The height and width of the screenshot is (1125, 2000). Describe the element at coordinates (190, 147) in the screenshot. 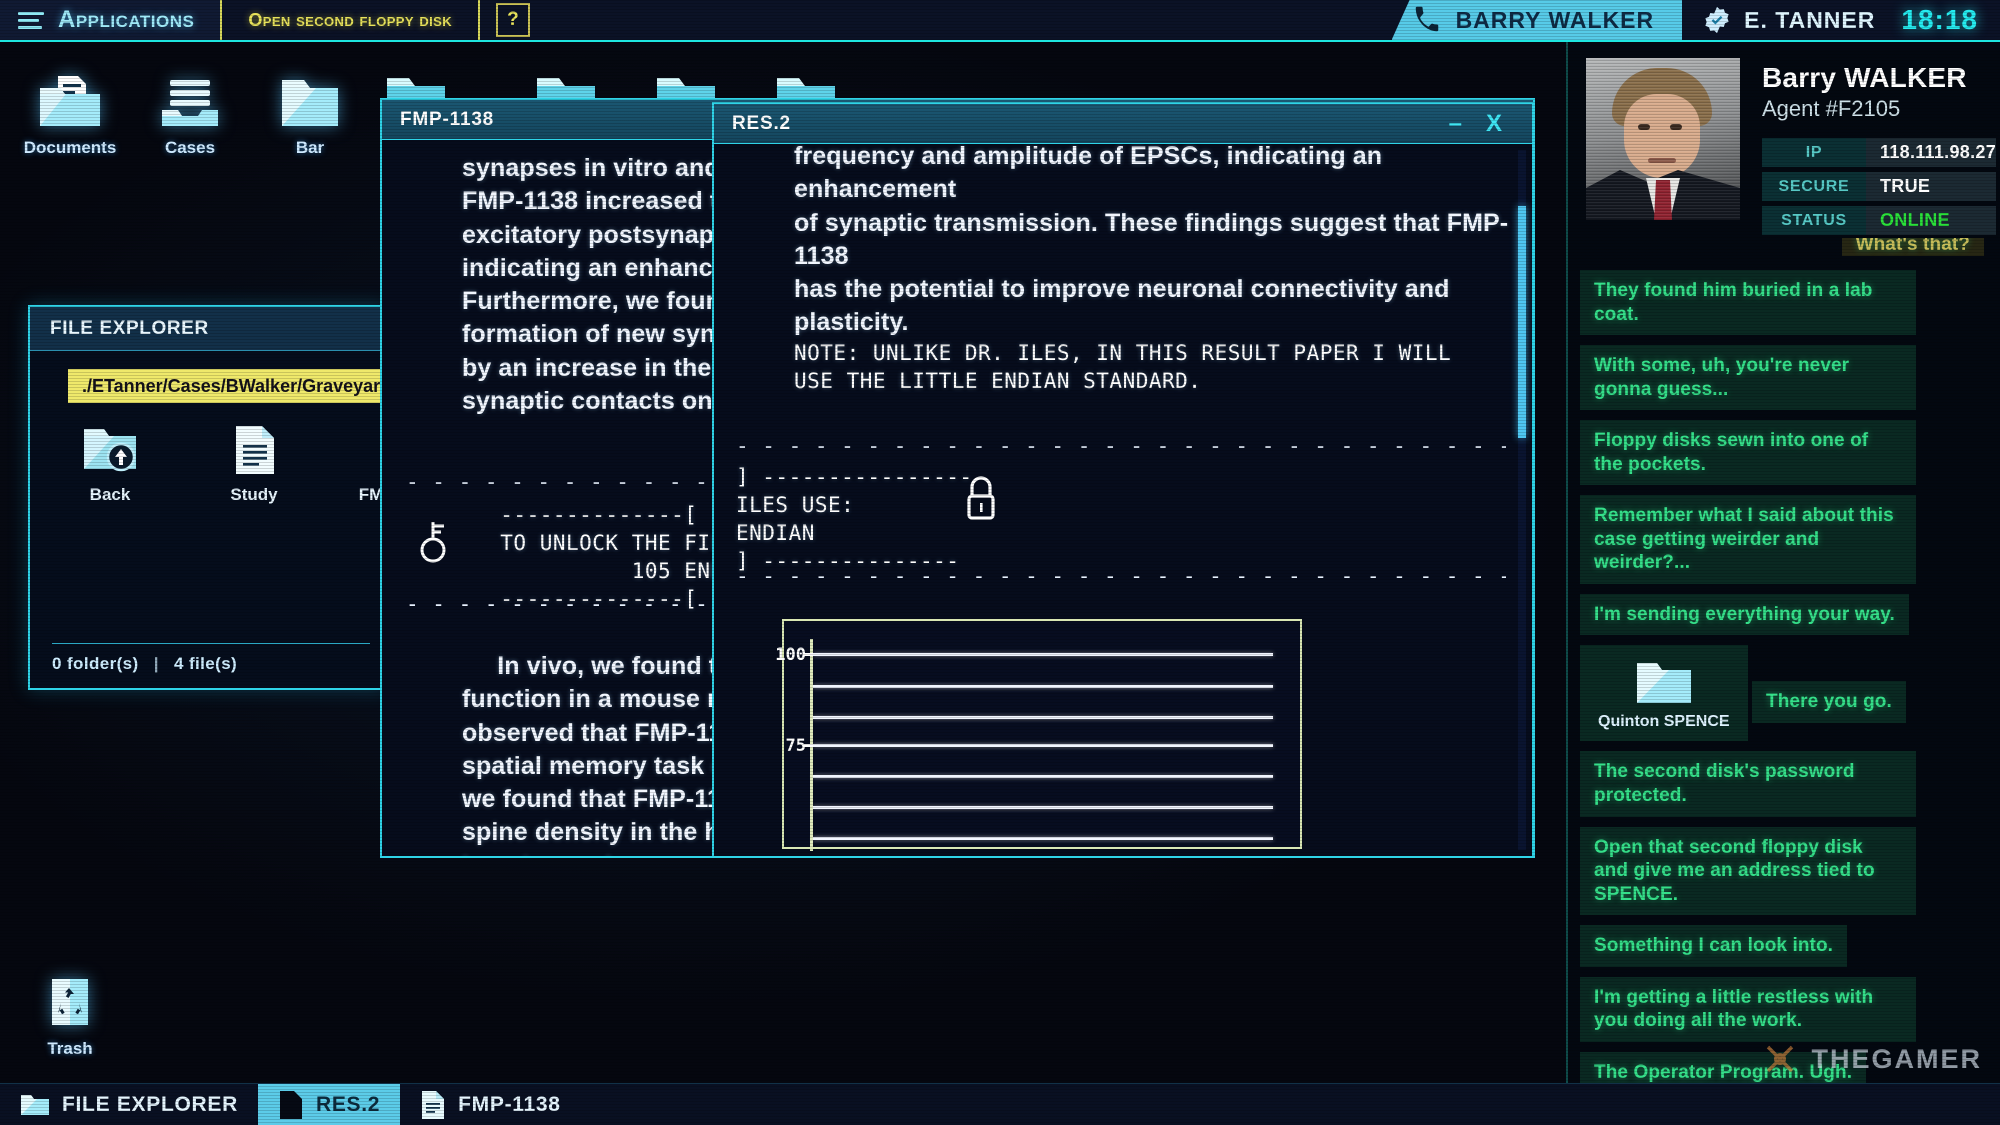

I see `desktop-icon-label: Cases` at that location.